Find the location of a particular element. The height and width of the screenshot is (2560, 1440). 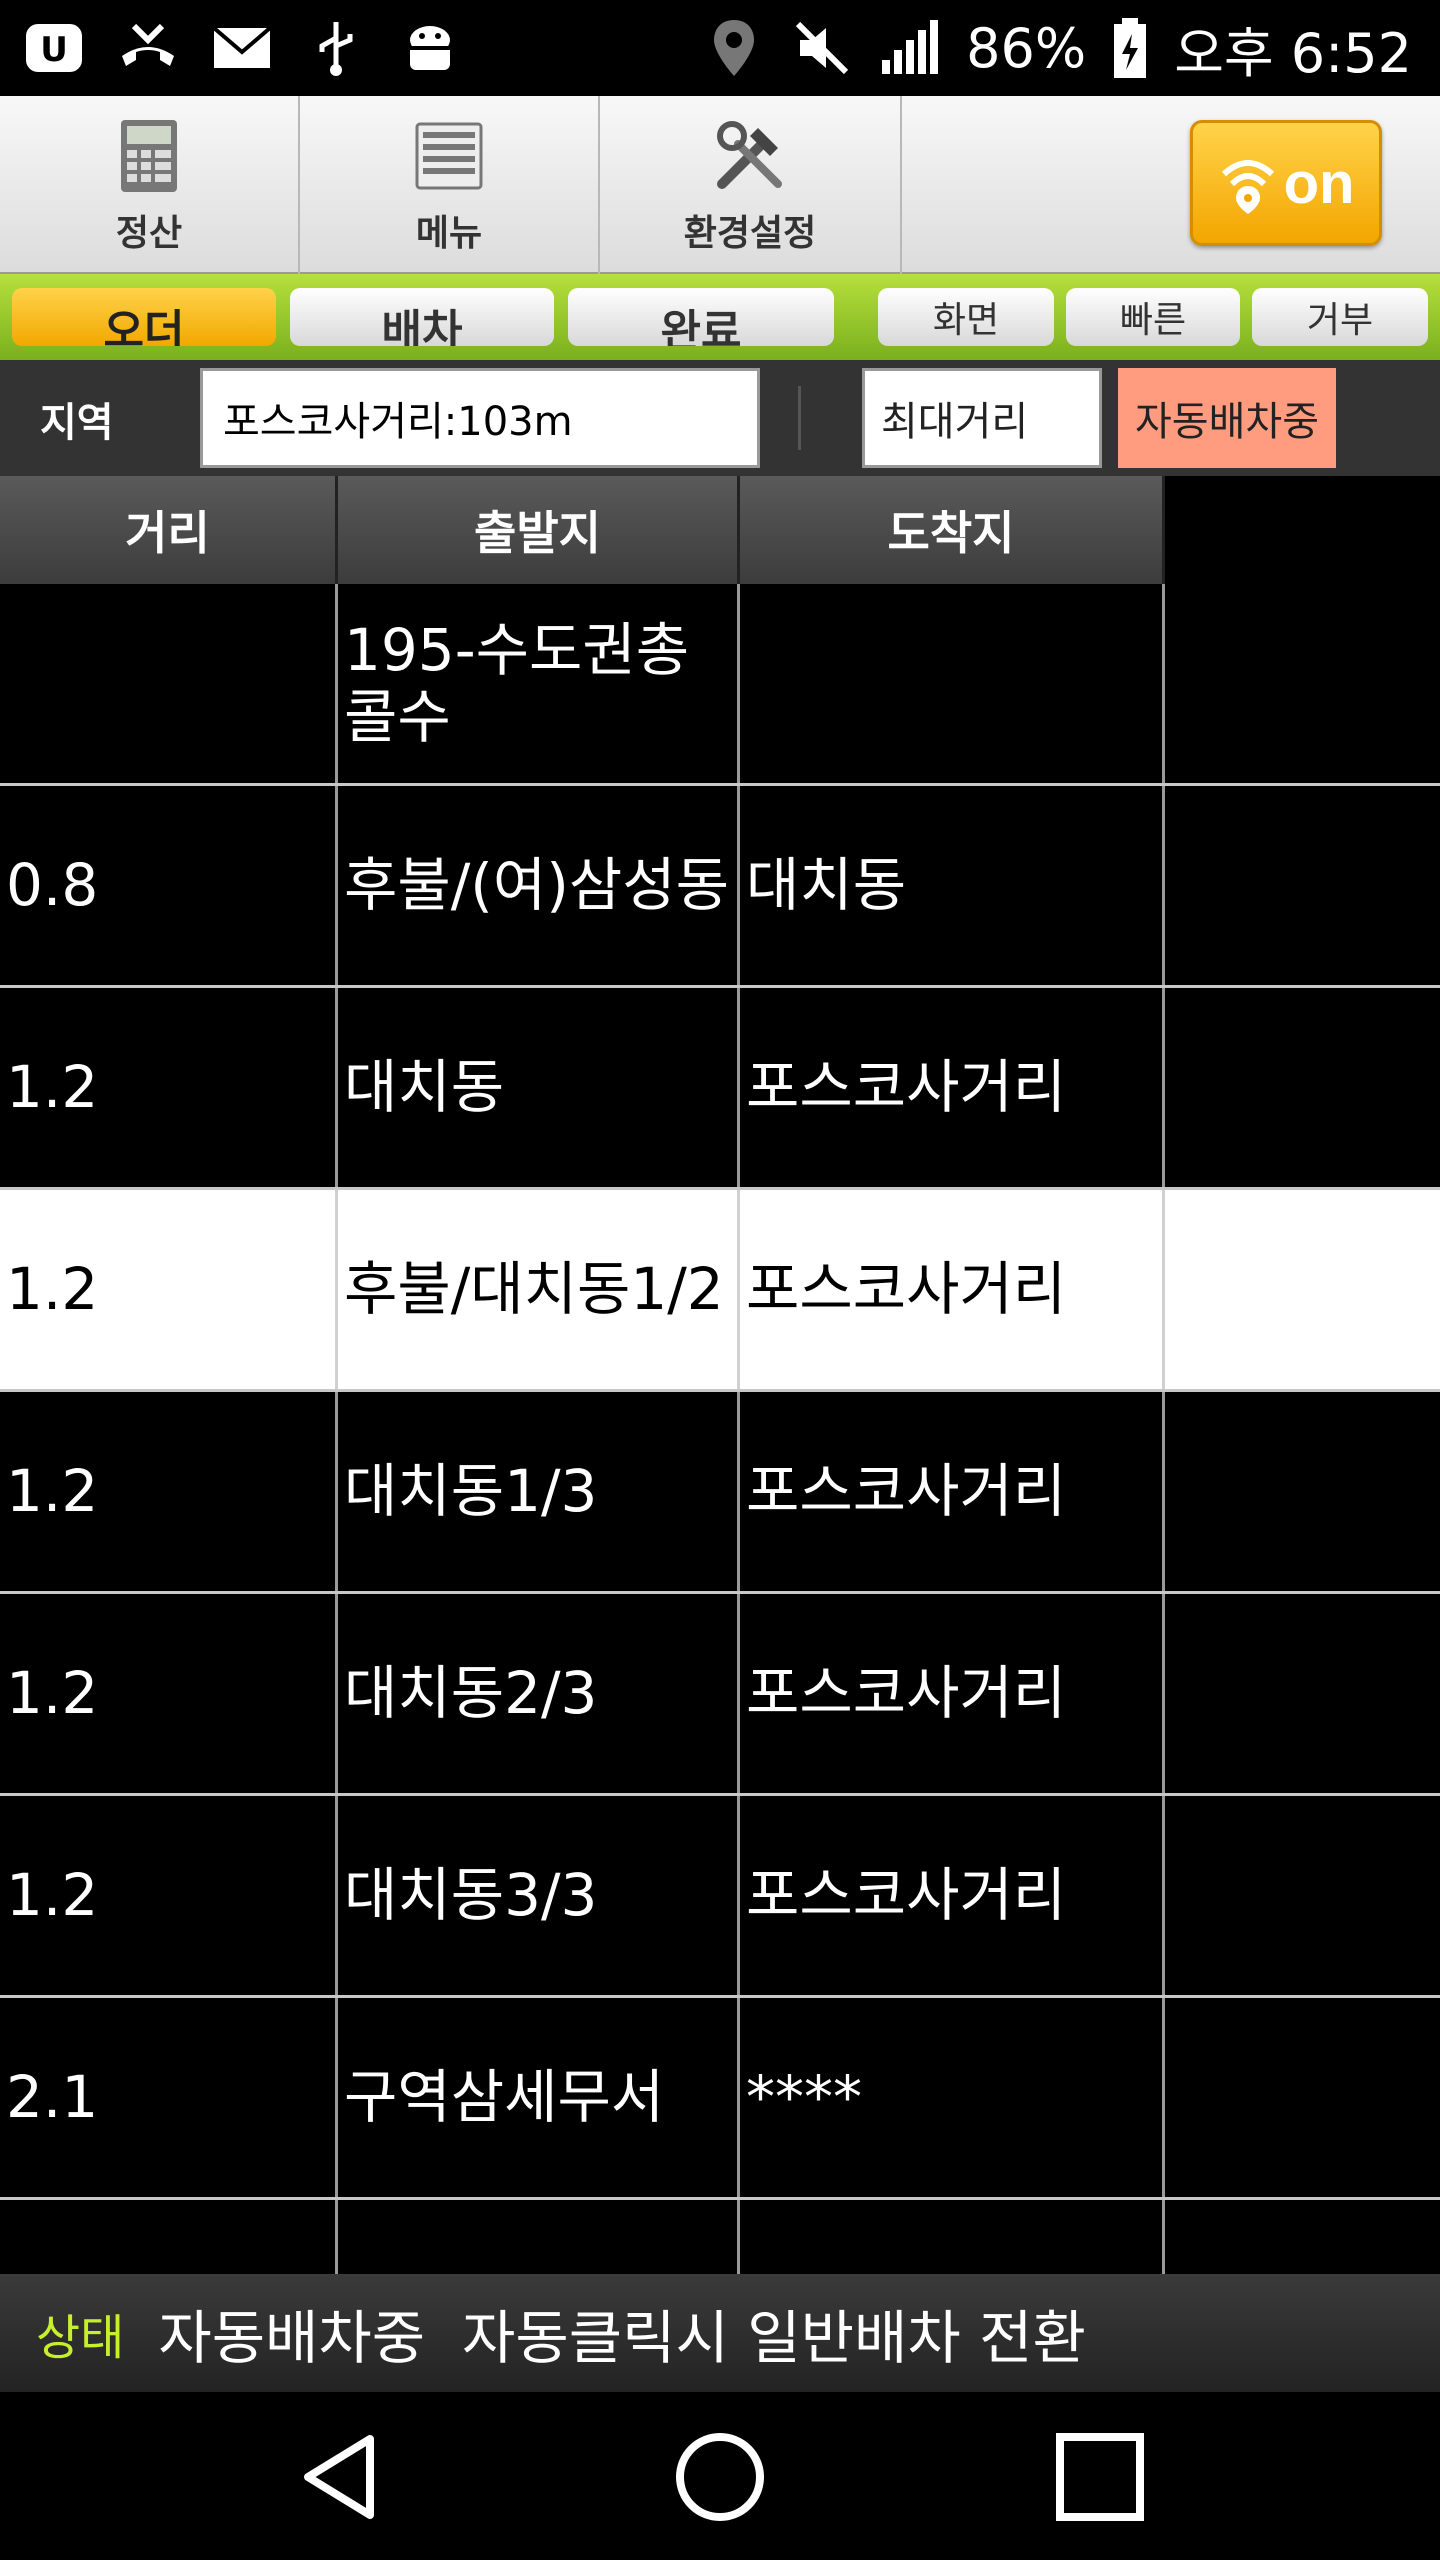

origin-cell: 대치동3/3 is located at coordinates (539, 1895).